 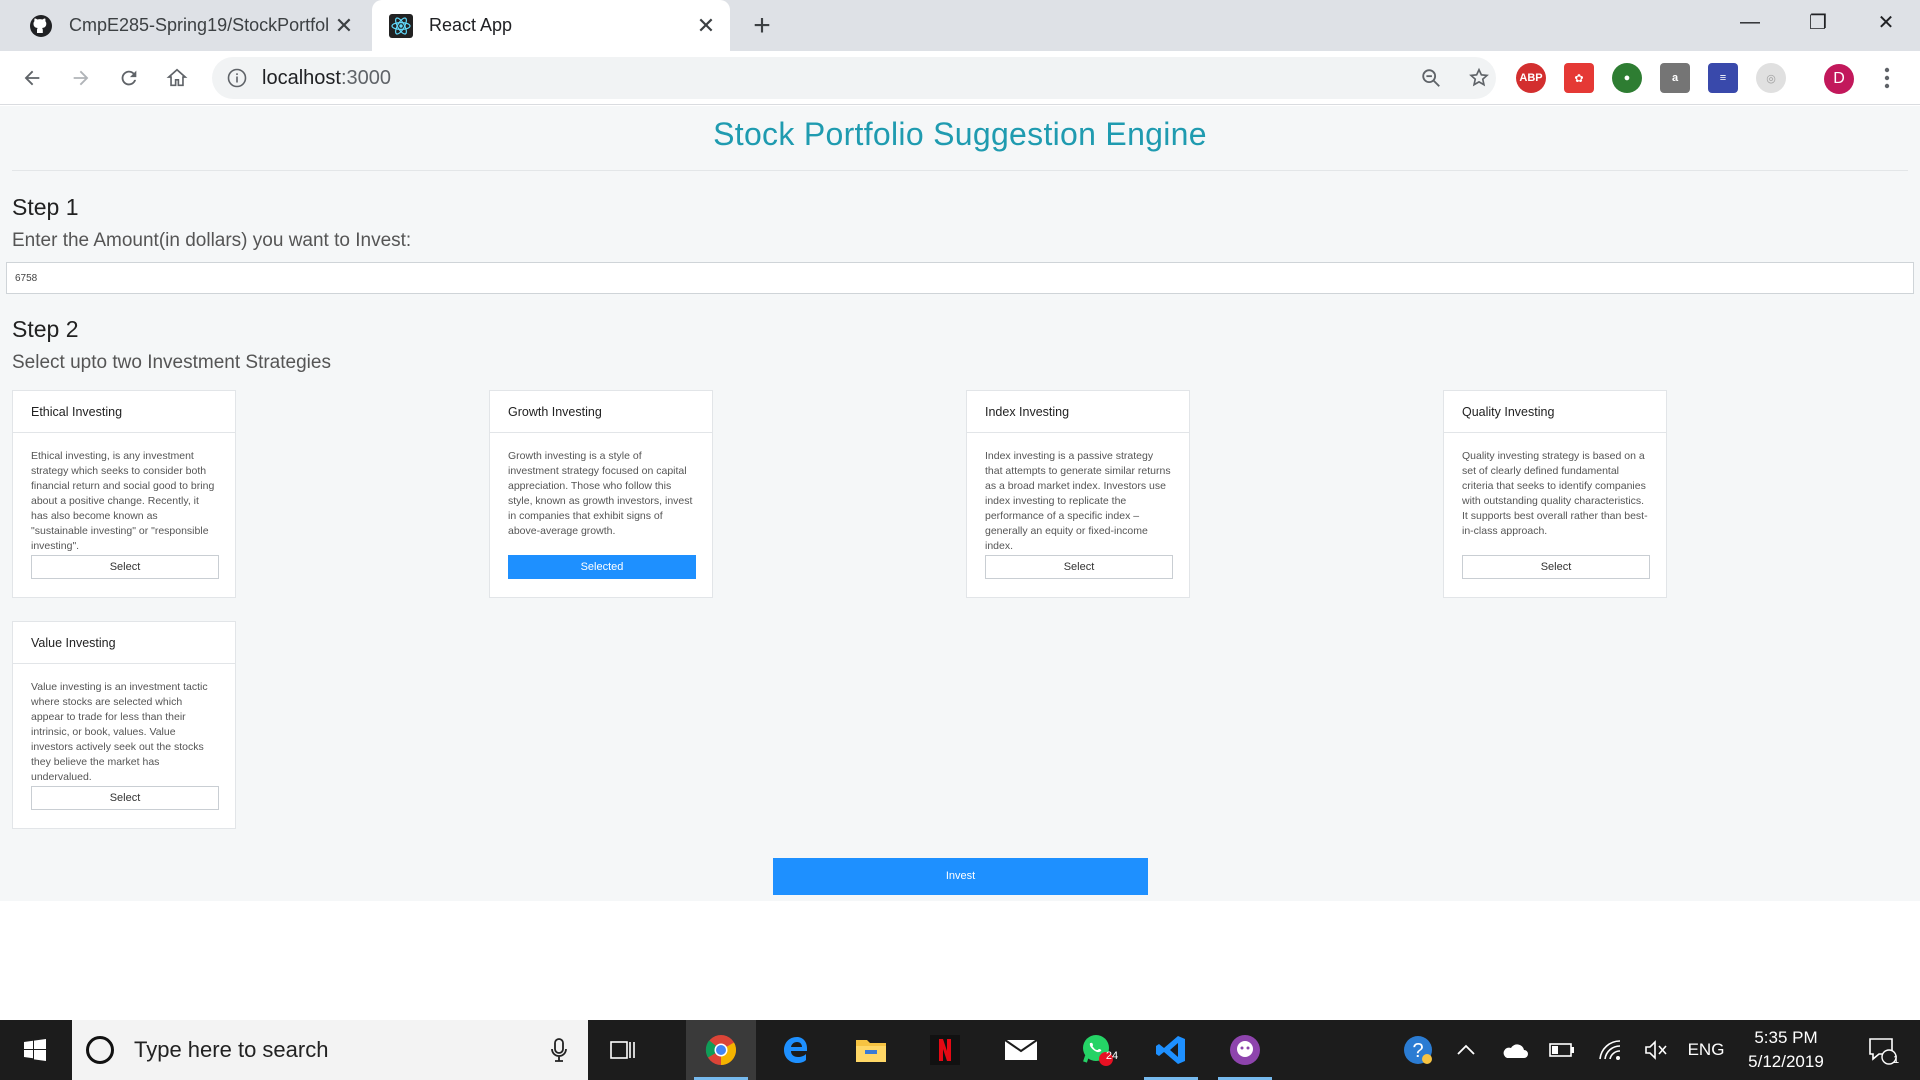 I want to click on react-icon, so click(x=401, y=25).